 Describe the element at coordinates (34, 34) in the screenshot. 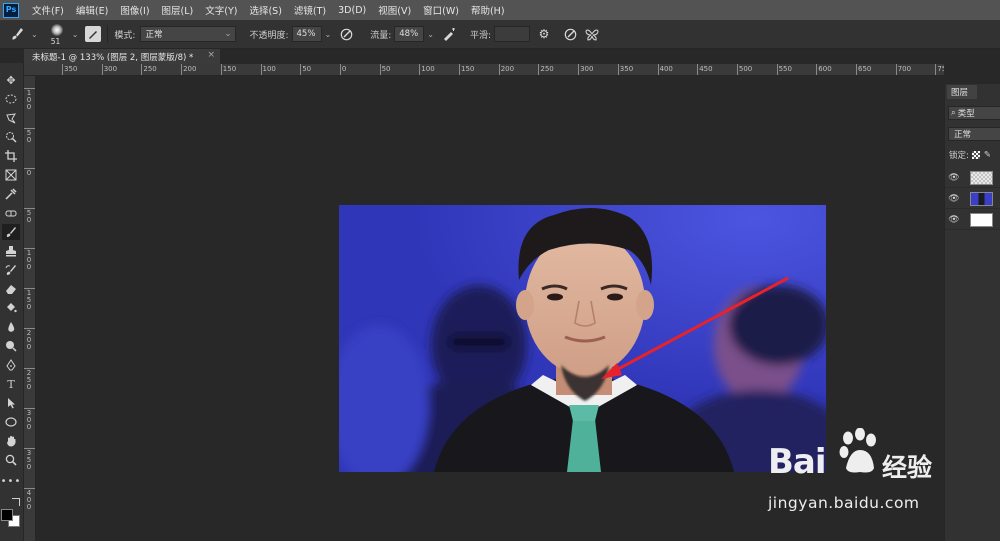

I see `tool-preset-dropdown-icon: ⌄` at that location.